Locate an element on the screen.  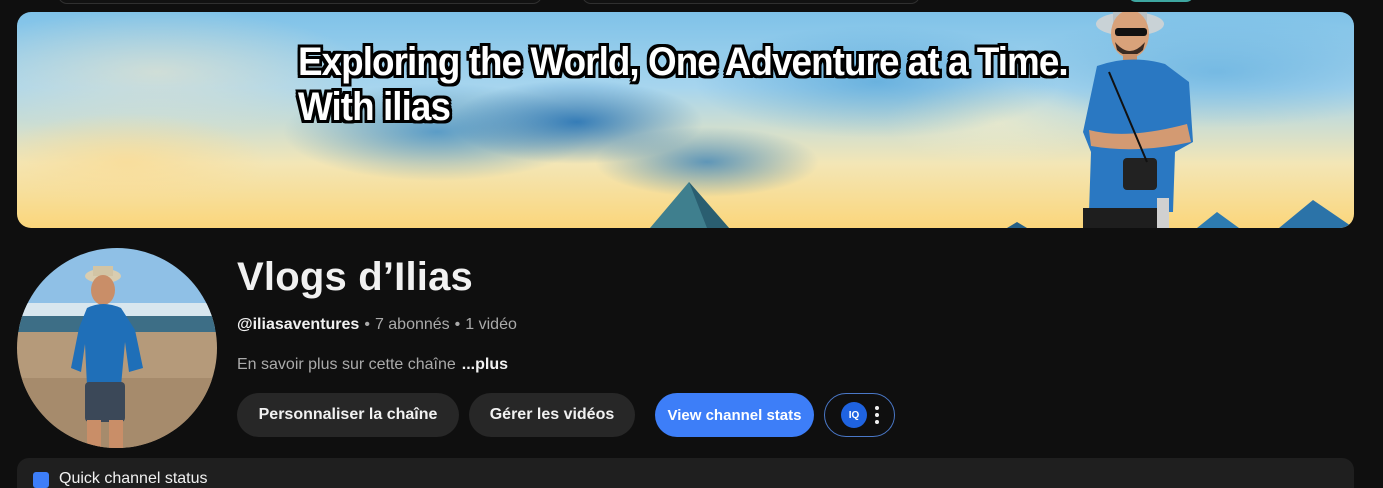
subscriber-count: 7 abonnés is located at coordinates (412, 324).